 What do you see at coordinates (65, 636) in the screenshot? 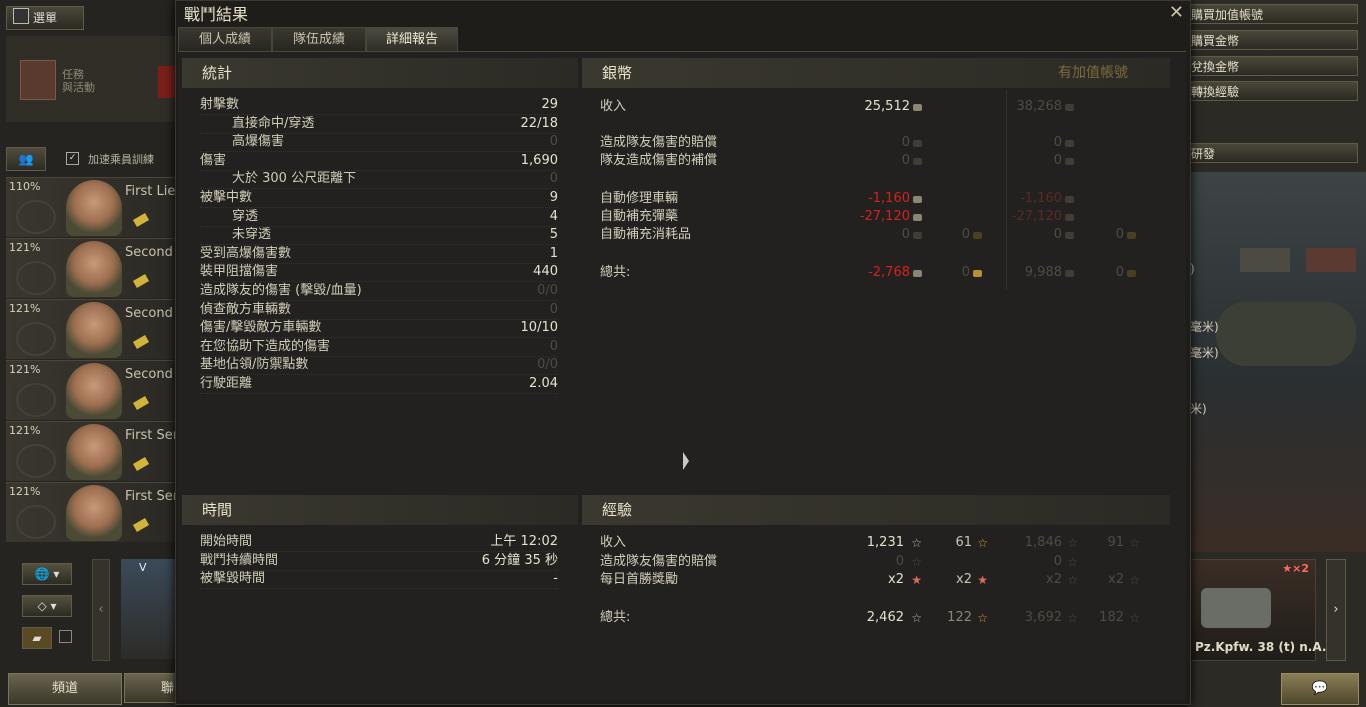
I see `filter-checkbox` at bounding box center [65, 636].